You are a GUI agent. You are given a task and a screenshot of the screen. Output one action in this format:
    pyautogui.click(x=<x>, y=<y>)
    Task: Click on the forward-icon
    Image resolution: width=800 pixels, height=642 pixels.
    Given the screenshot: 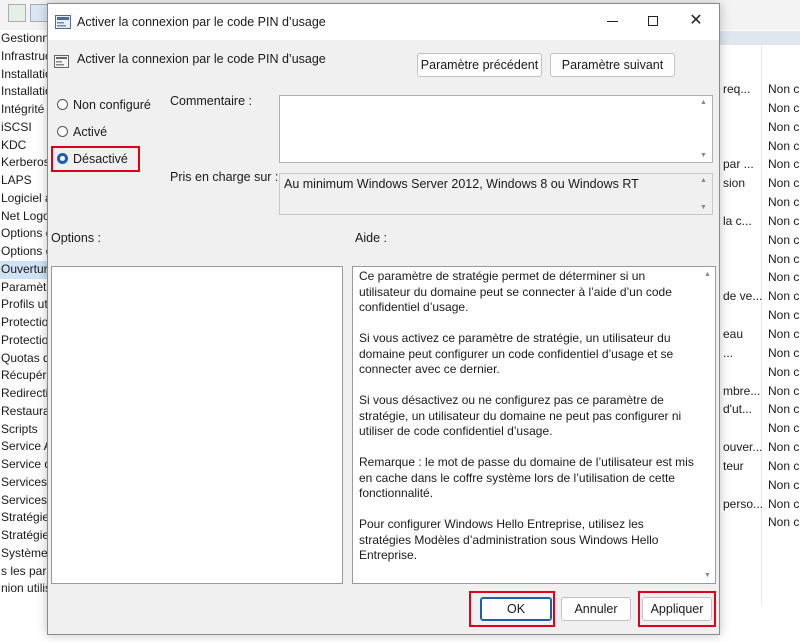 What is the action you would take?
    pyautogui.click(x=17, y=13)
    